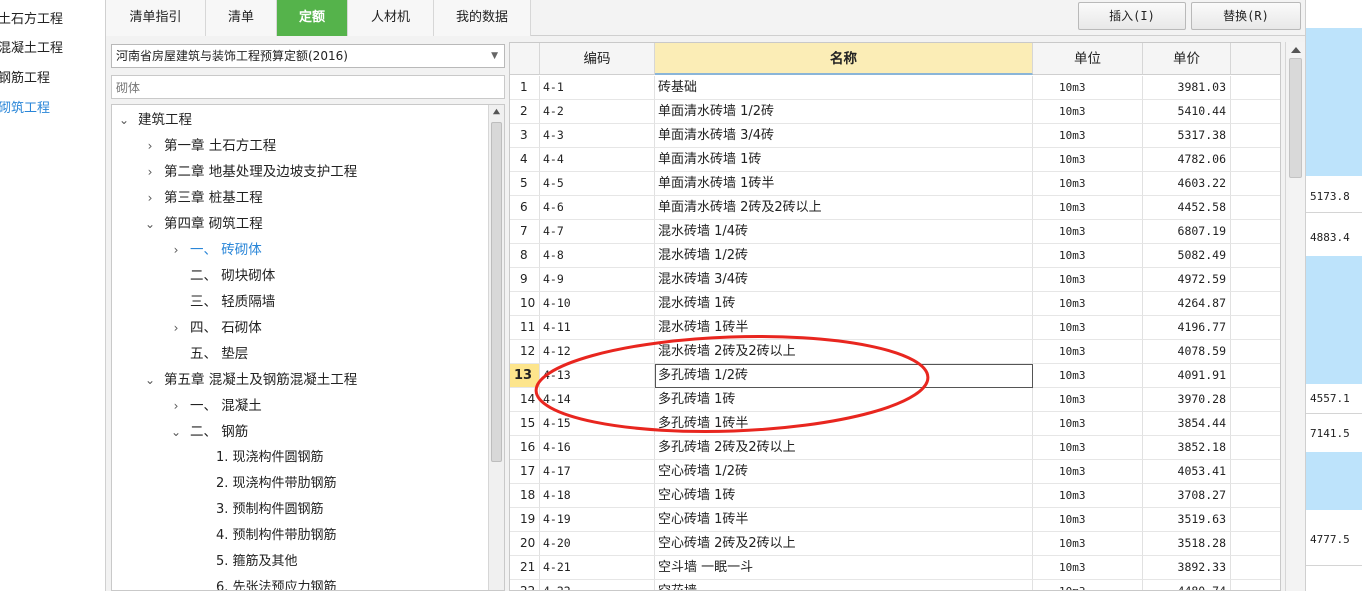 Image resolution: width=1362 pixels, height=591 pixels. Describe the element at coordinates (299, 536) in the screenshot. I see `tree-node-rebar-4: 4. 预制构件带肋钢筋` at that location.